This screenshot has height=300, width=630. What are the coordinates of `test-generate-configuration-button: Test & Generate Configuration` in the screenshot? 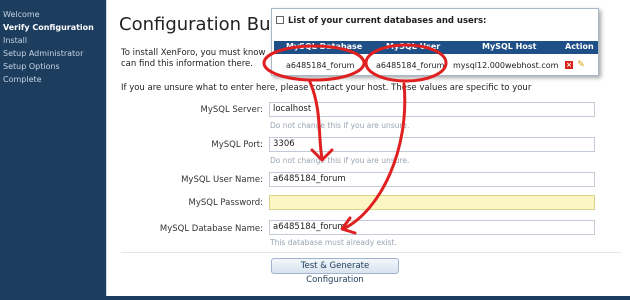 It's located at (335, 271).